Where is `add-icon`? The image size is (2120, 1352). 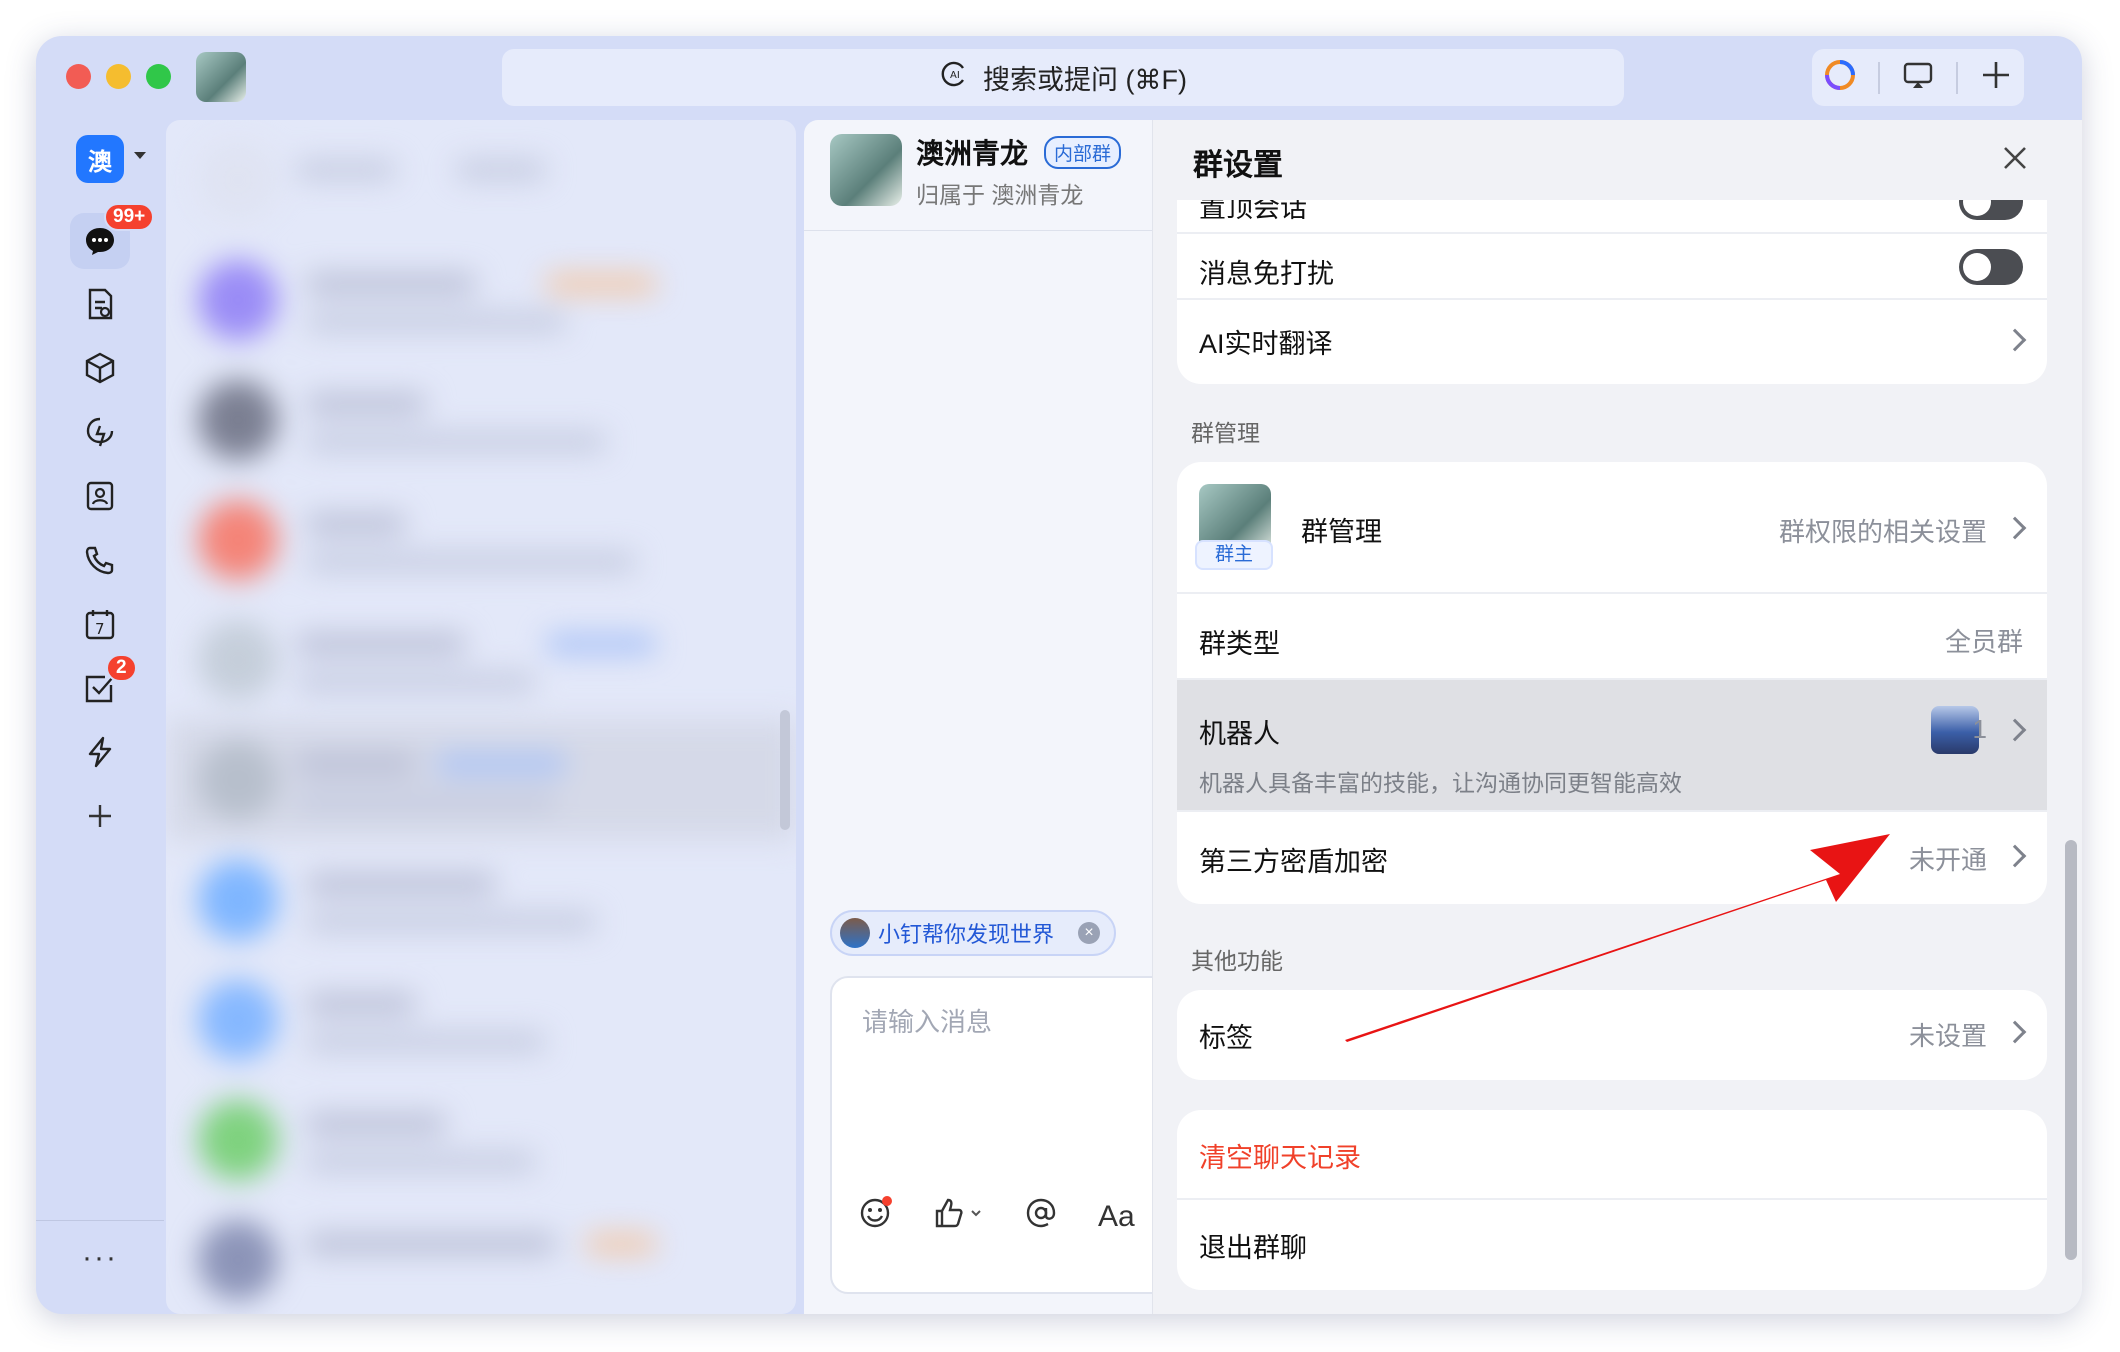
add-icon is located at coordinates (1996, 77).